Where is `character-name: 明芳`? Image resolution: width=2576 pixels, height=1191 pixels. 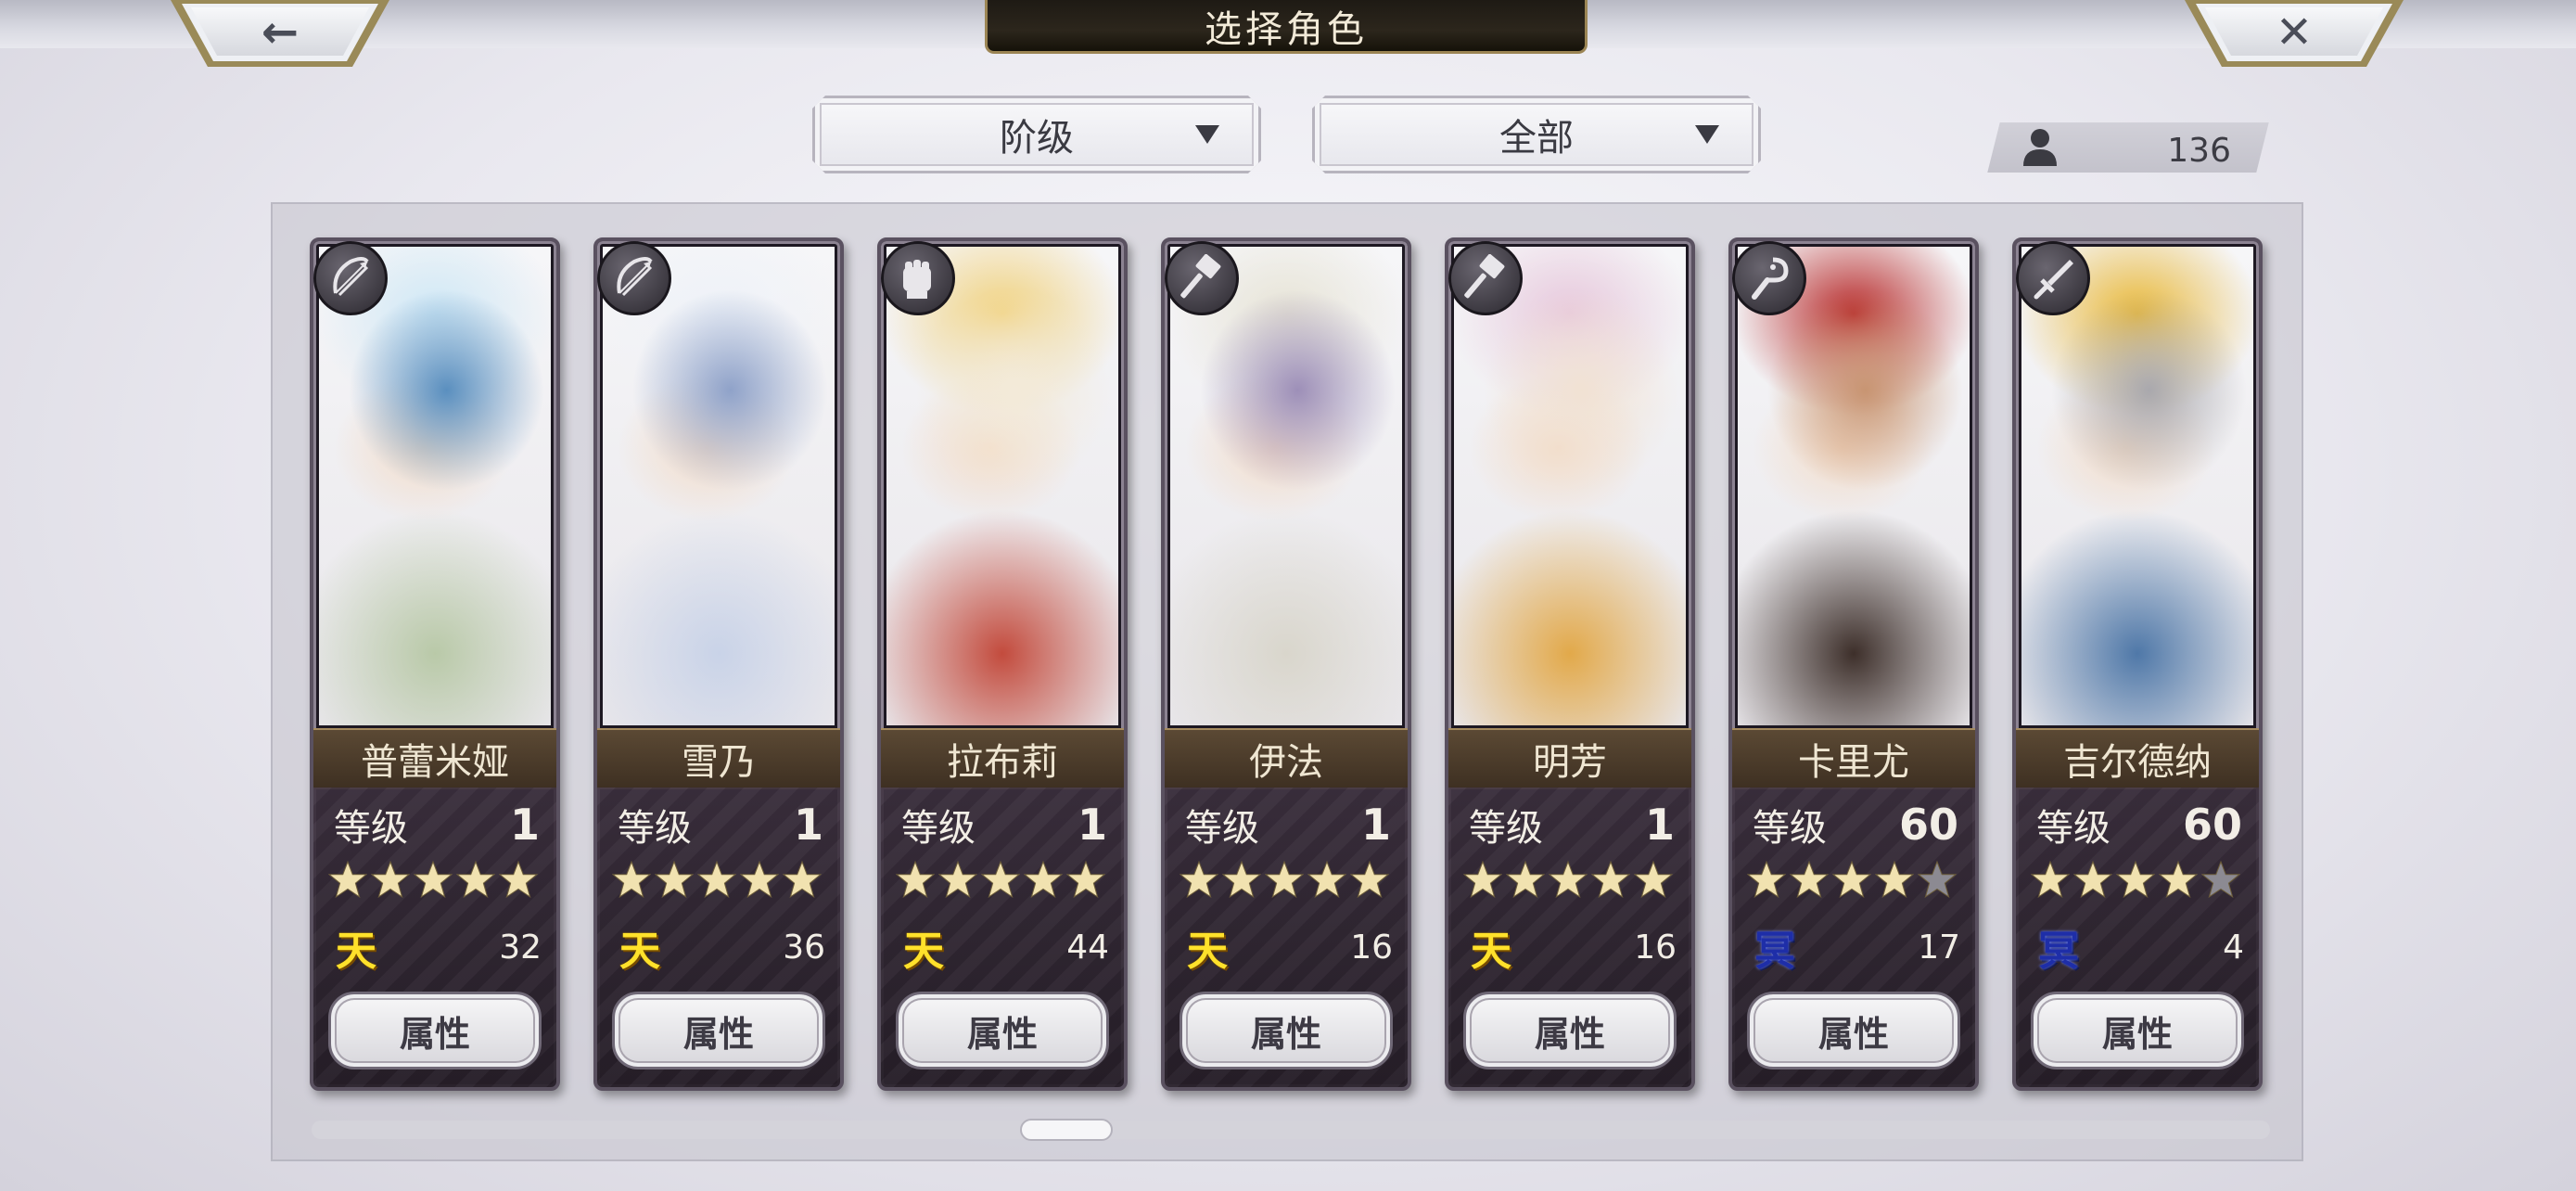
character-name: 明芳 is located at coordinates (1570, 758).